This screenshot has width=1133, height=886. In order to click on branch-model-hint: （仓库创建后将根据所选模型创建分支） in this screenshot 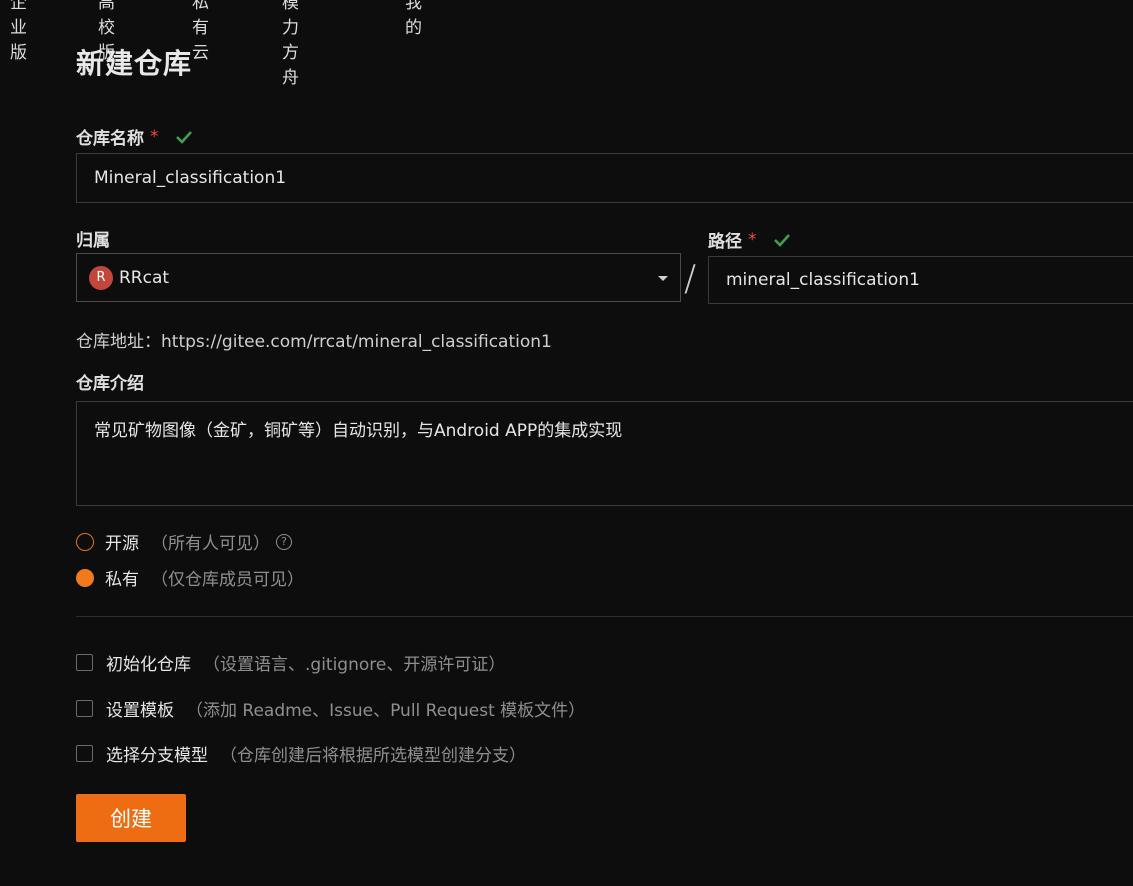, I will do `click(373, 756)`.